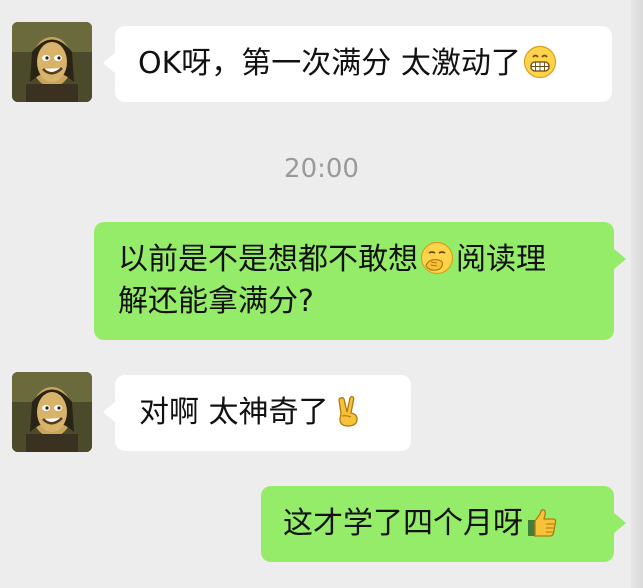 Image resolution: width=643 pixels, height=588 pixels. I want to click on message-text: 这才学了四个月呀, so click(403, 523).